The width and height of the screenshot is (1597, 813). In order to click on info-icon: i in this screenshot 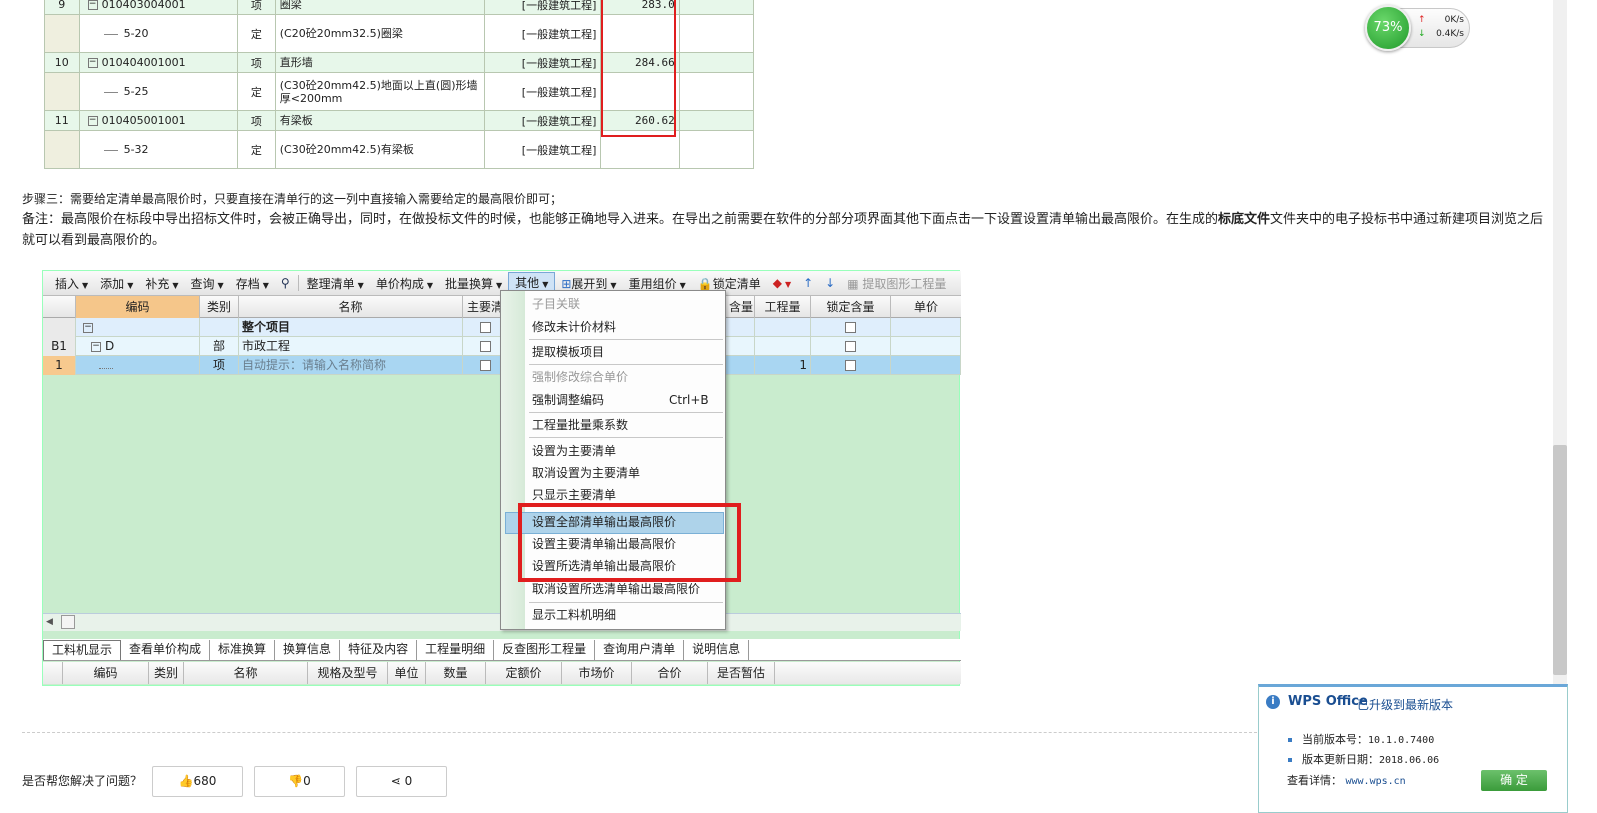, I will do `click(1273, 702)`.